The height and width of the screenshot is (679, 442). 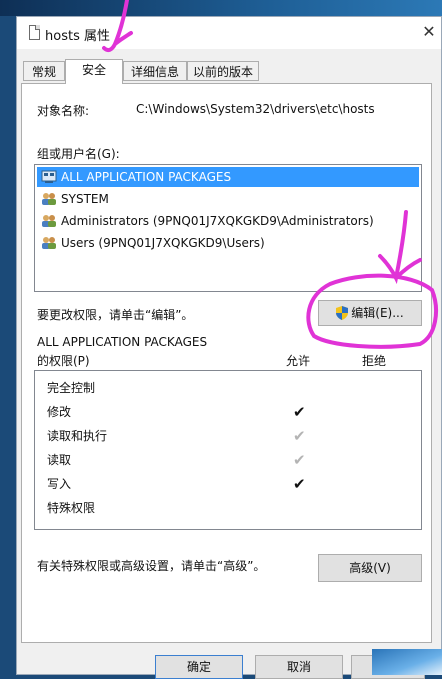 I want to click on permission-row-full-control: 完全控制, so click(x=228, y=388).